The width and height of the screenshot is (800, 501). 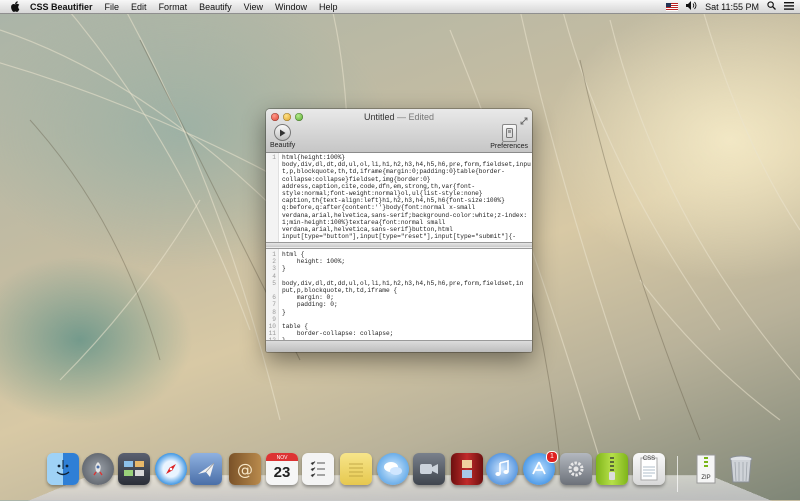 I want to click on window-title: Untitled — Edited, so click(x=399, y=117).